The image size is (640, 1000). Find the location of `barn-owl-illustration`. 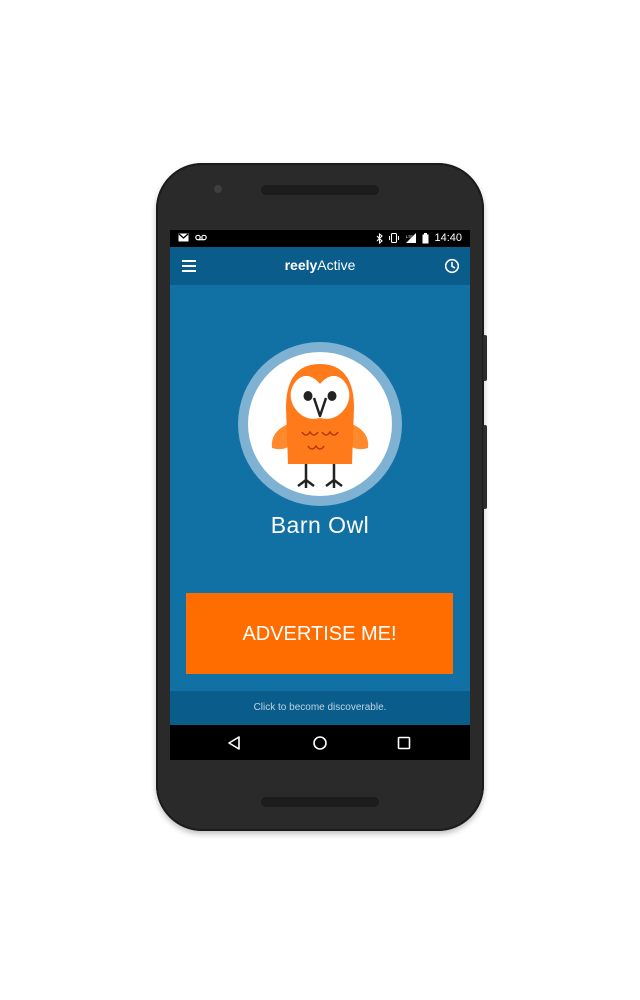

barn-owl-illustration is located at coordinates (320, 426).